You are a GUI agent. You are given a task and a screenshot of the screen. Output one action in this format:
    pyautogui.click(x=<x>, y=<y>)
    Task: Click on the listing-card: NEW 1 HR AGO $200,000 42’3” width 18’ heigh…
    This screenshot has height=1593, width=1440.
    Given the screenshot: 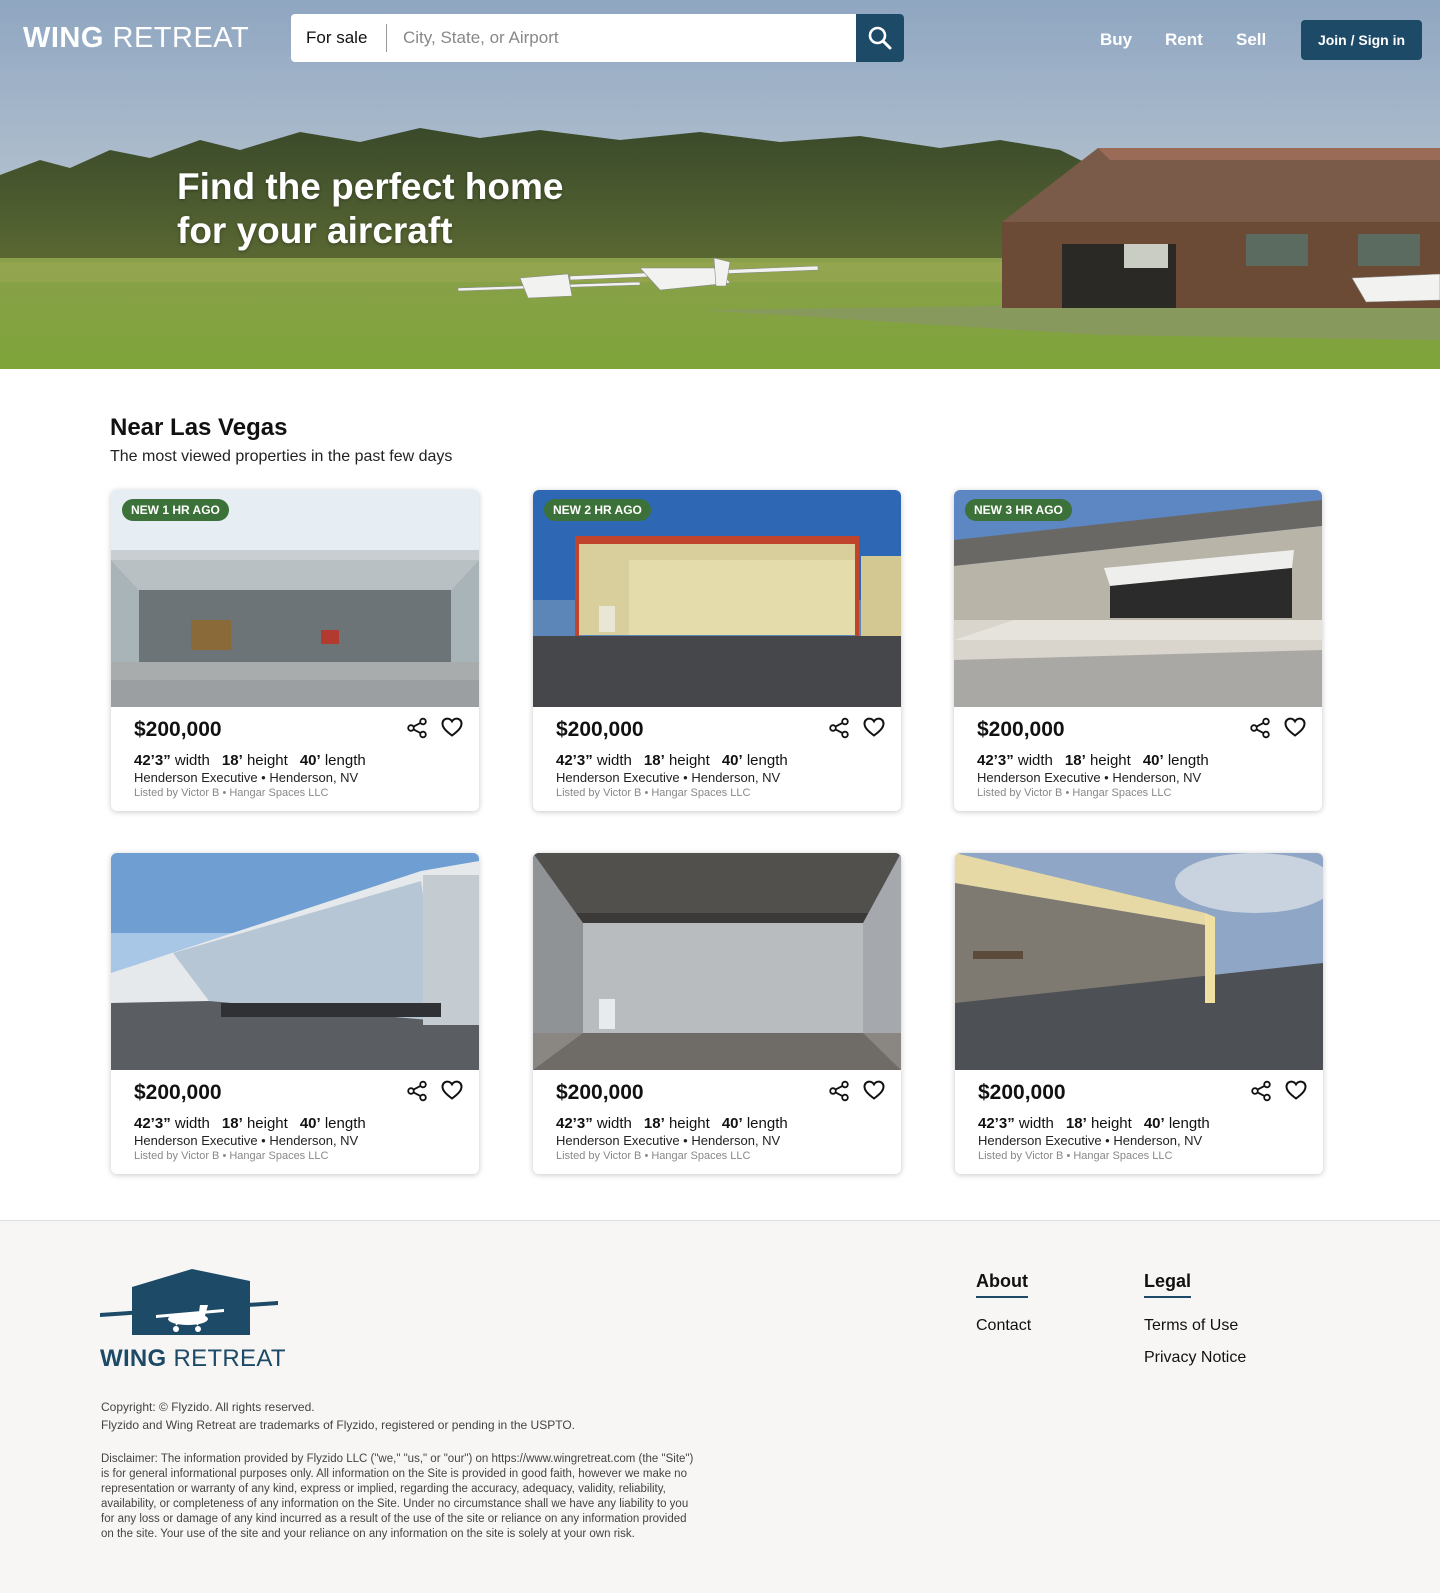 What is the action you would take?
    pyautogui.click(x=295, y=650)
    